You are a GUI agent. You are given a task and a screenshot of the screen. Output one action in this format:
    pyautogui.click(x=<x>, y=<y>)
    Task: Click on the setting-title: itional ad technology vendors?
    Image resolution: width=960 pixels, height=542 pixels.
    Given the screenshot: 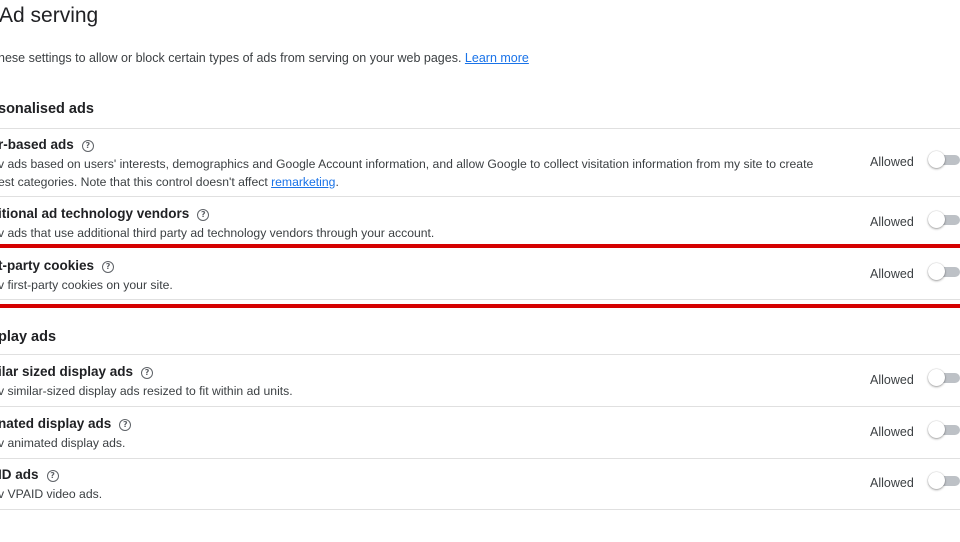 What is the action you would take?
    pyautogui.click(x=105, y=213)
    